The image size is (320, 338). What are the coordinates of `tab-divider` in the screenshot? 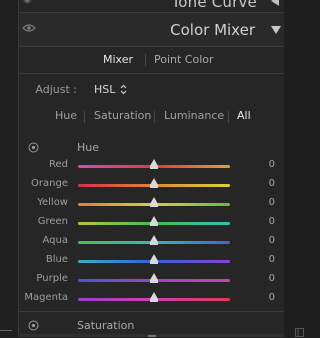 It's located at (145, 60).